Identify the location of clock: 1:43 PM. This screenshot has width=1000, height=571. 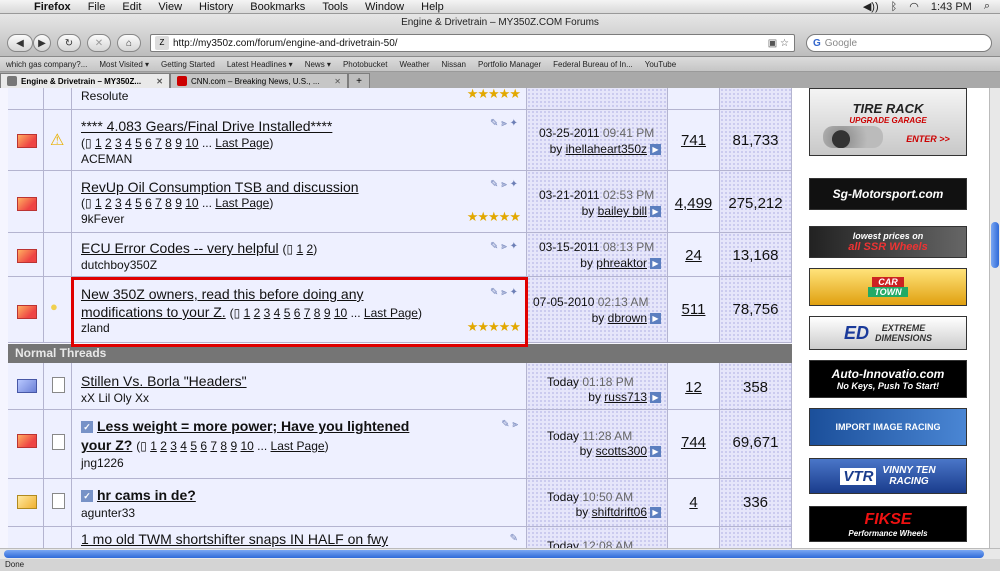
(951, 7).